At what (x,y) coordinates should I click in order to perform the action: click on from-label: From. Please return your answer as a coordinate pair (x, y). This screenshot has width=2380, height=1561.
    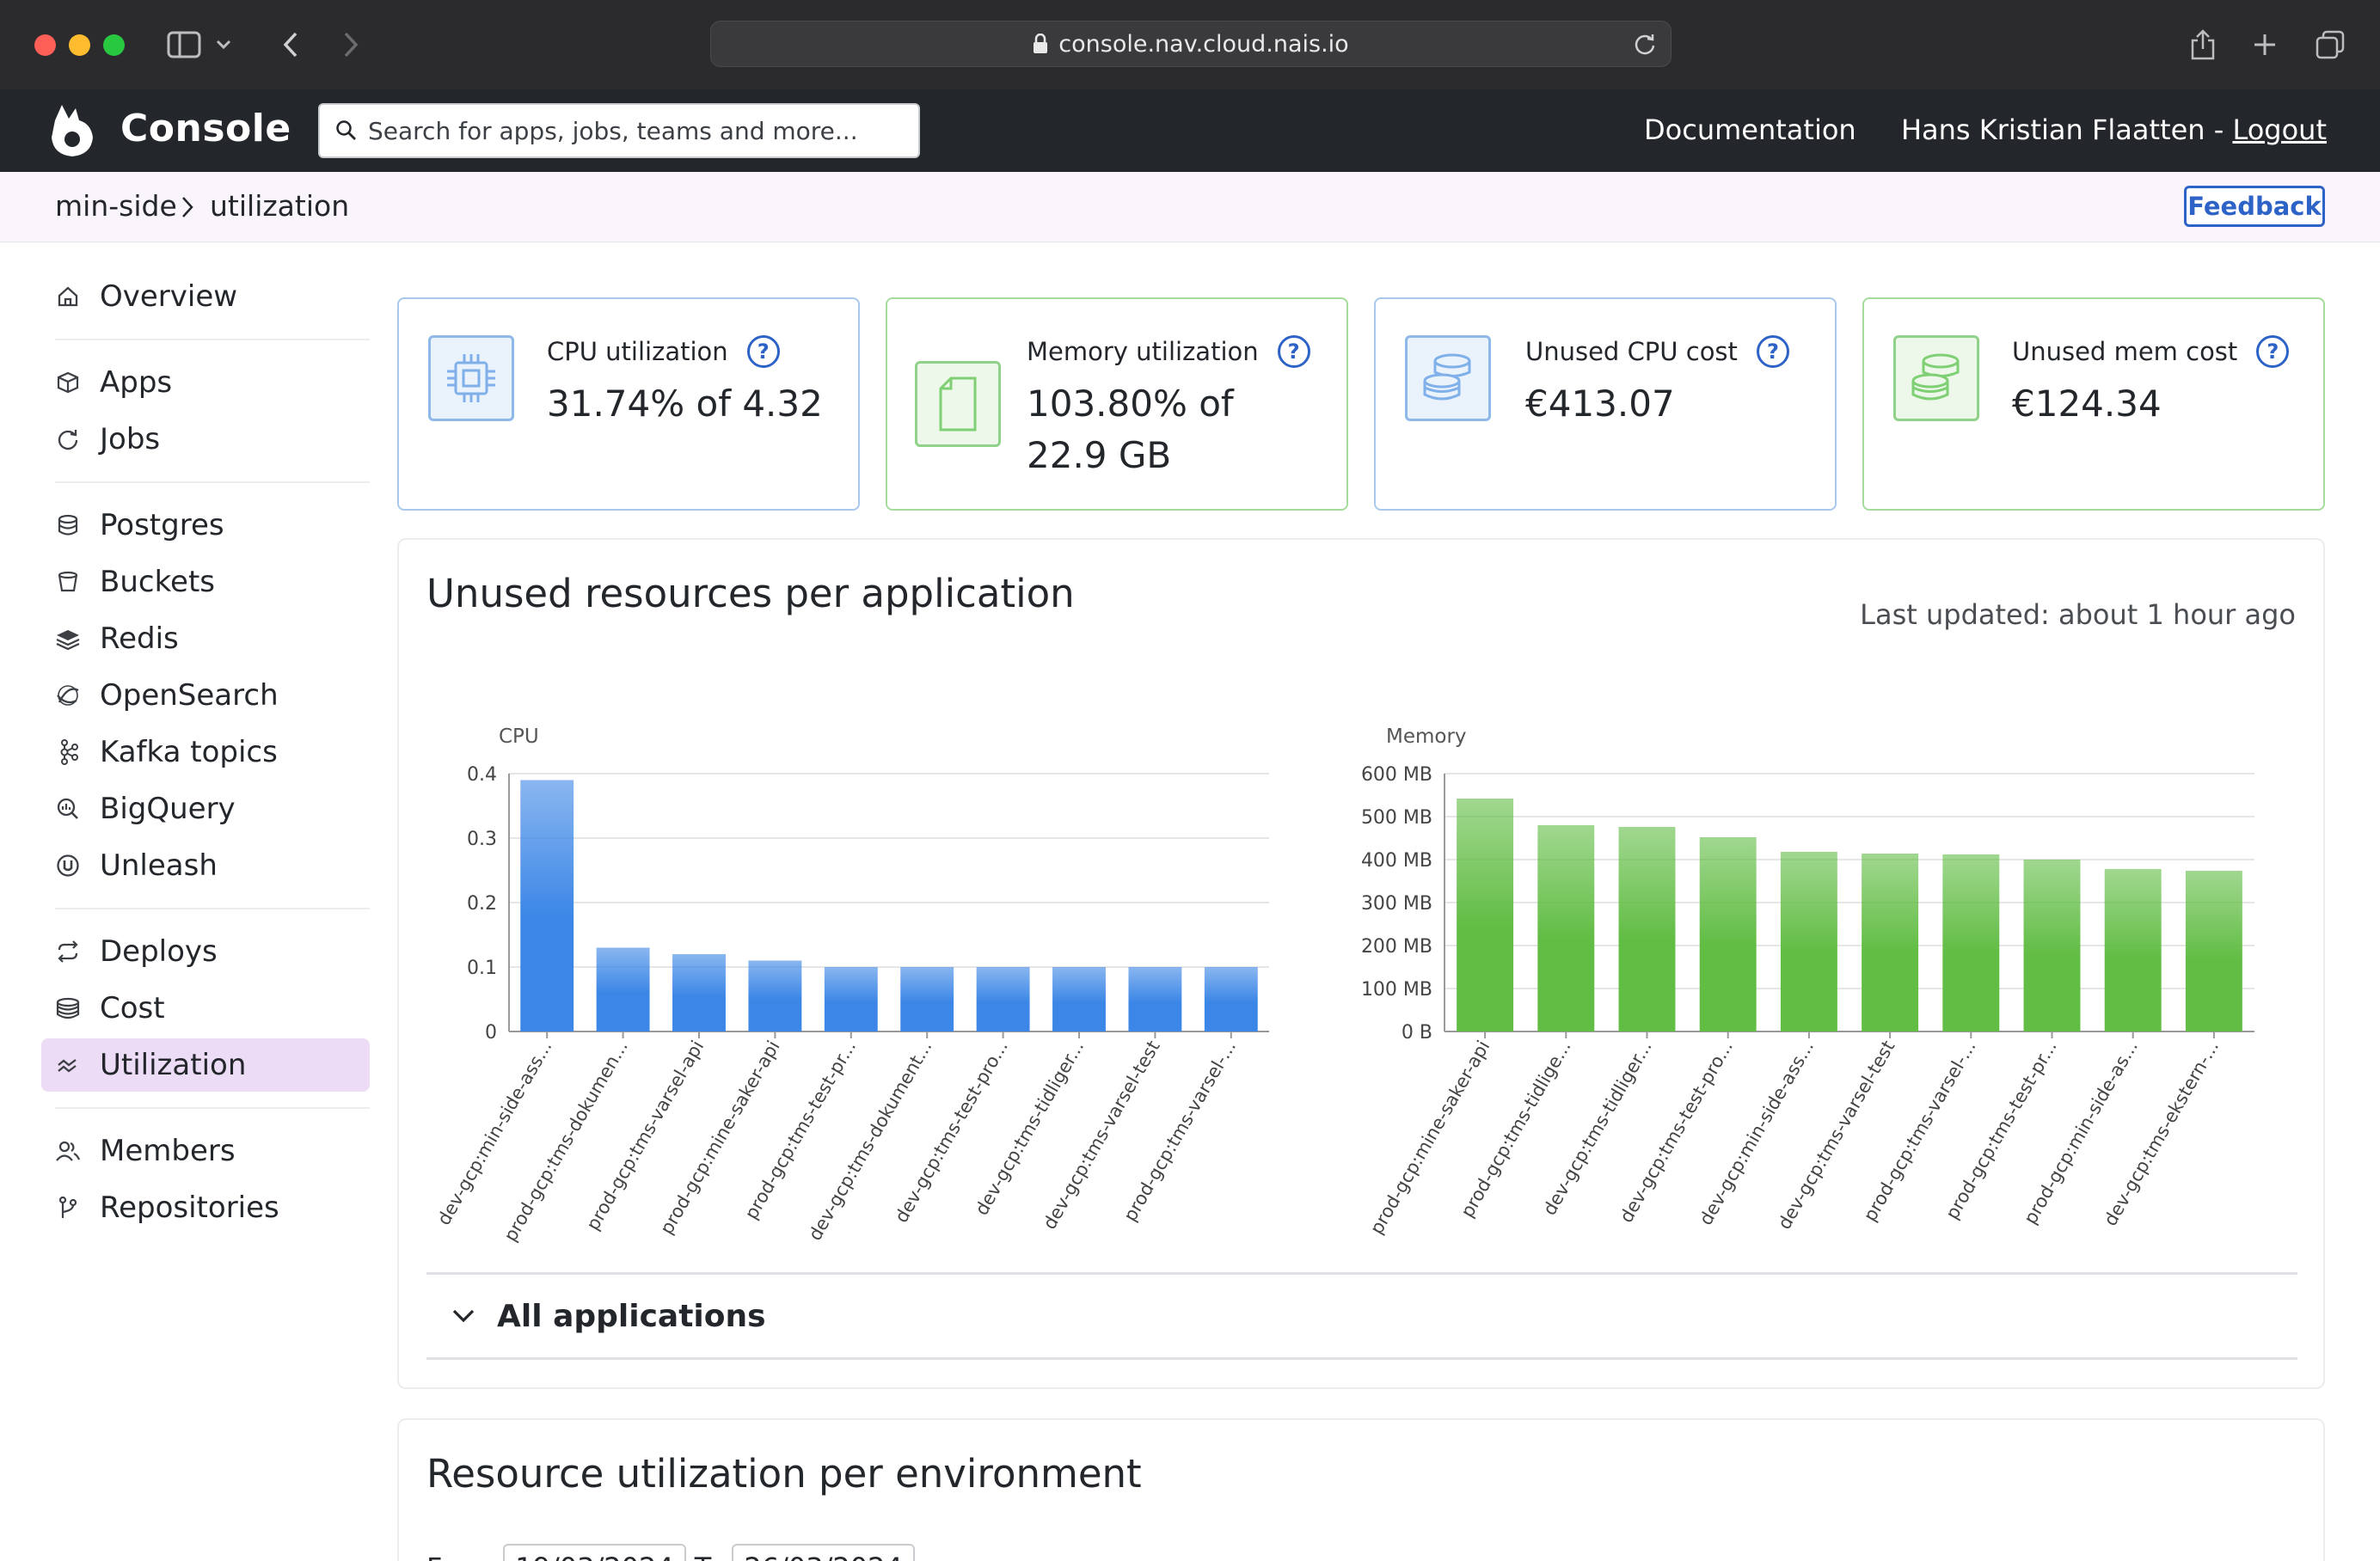
    Looking at the image, I should click on (460, 1556).